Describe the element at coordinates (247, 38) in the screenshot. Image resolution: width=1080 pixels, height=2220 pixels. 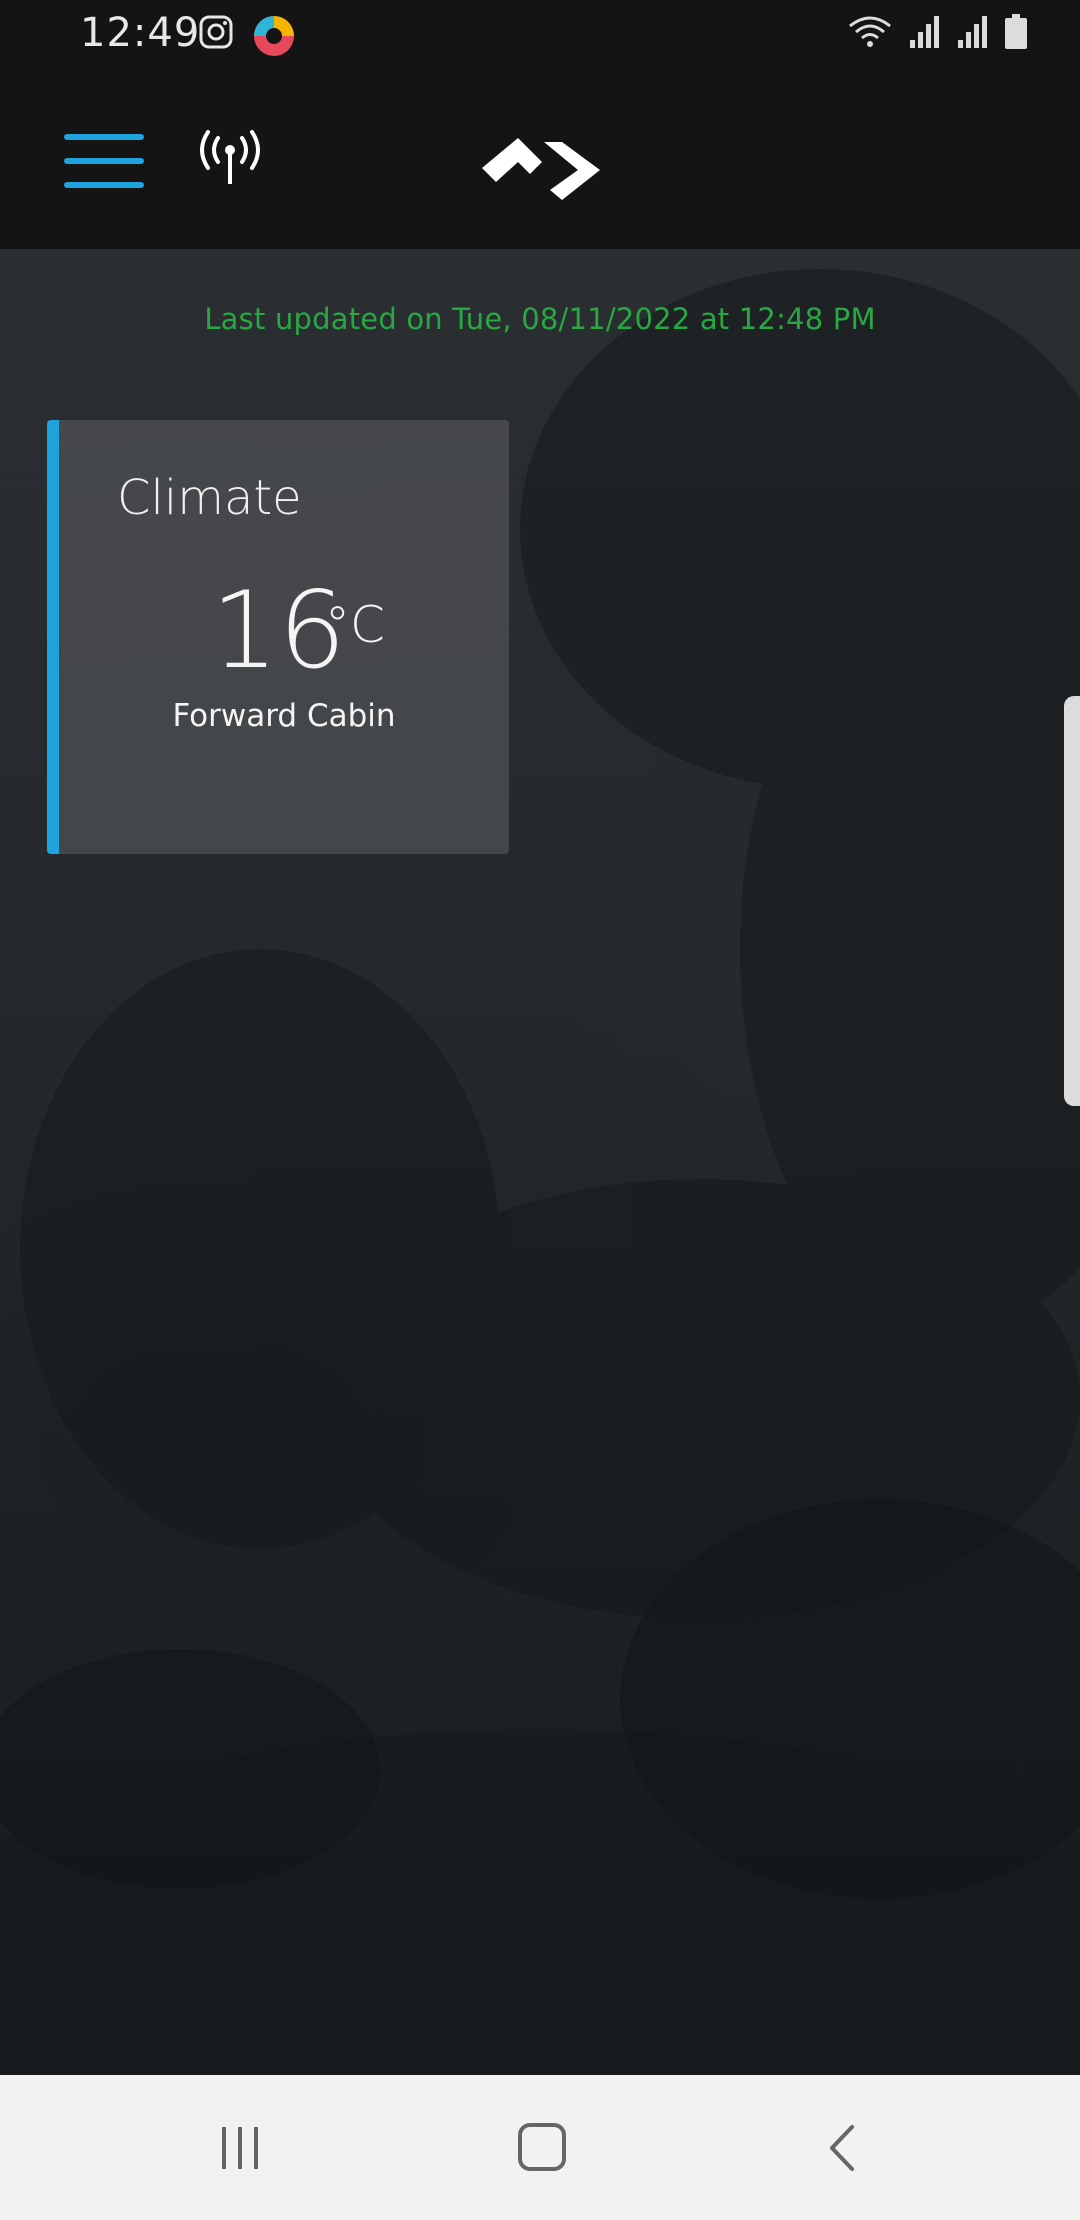
I see `status-left-icons` at that location.